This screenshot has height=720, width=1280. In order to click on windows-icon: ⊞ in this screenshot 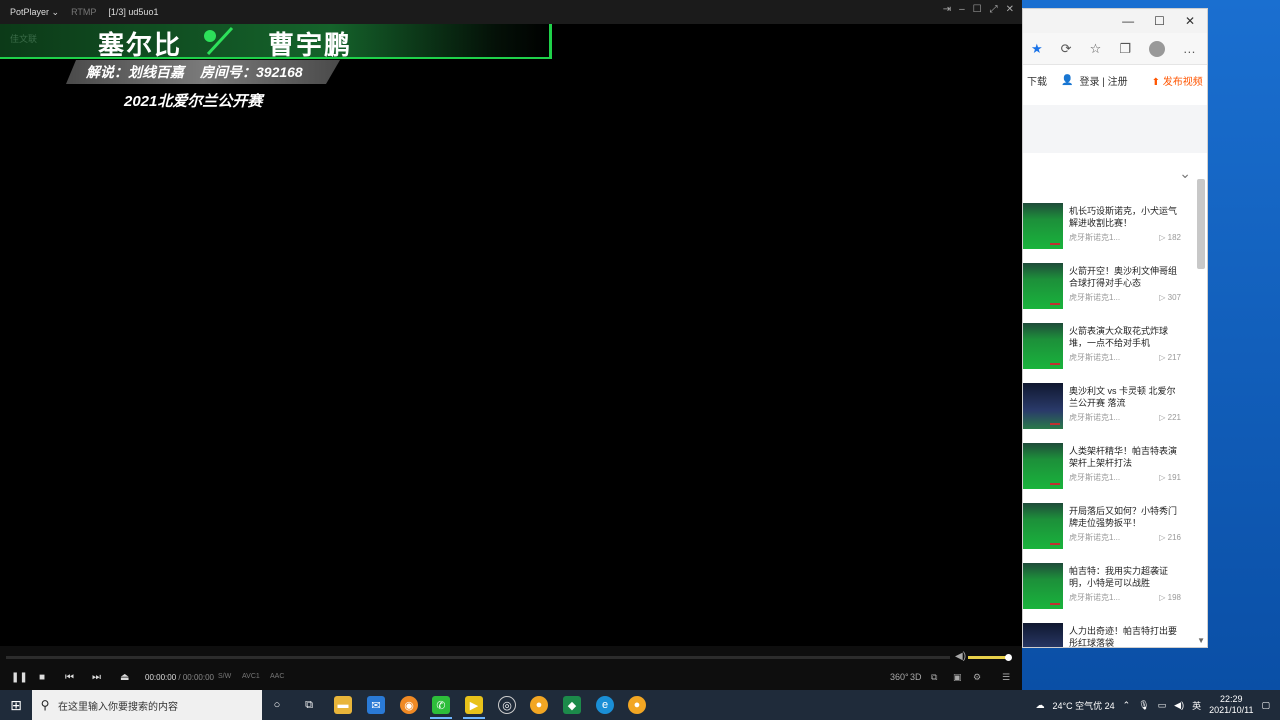, I will do `click(16, 704)`.